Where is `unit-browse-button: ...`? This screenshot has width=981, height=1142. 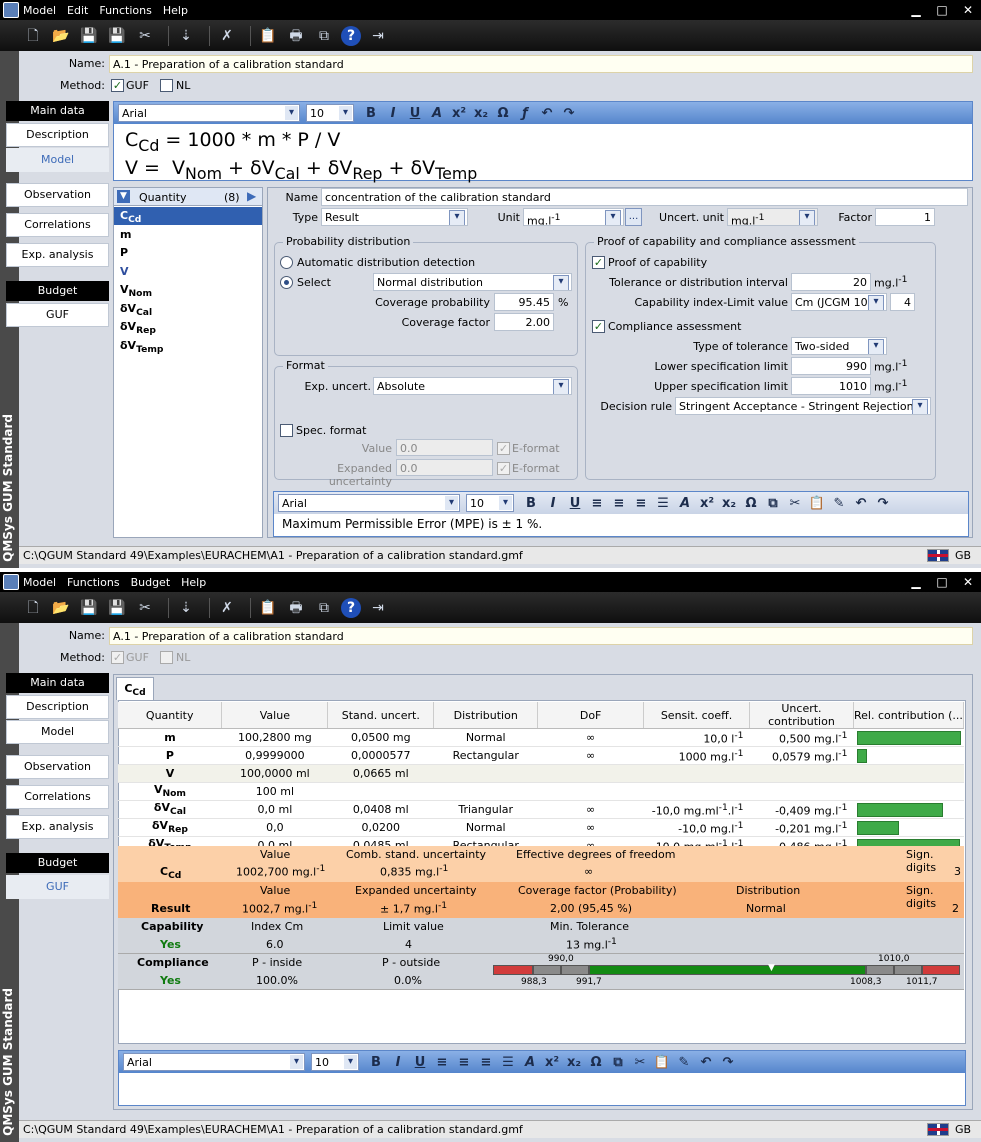 unit-browse-button: ... is located at coordinates (633, 217).